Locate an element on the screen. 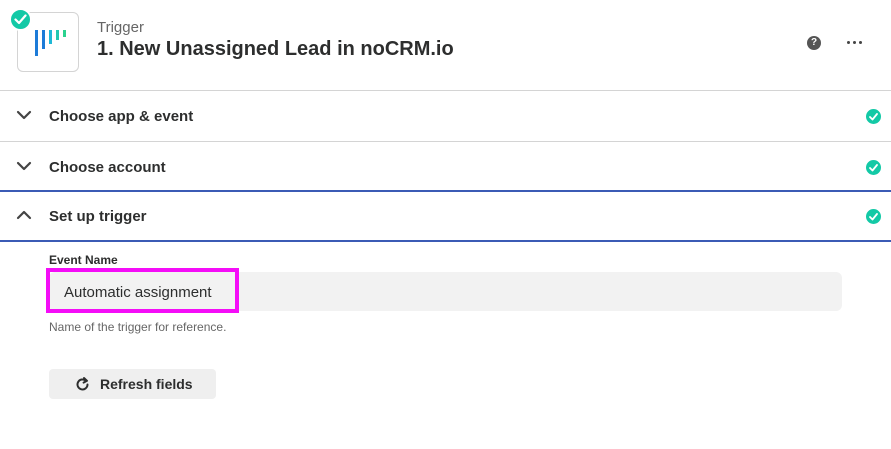 The height and width of the screenshot is (449, 891). section-choose-app-event: Choose app & event is located at coordinates (445, 115).